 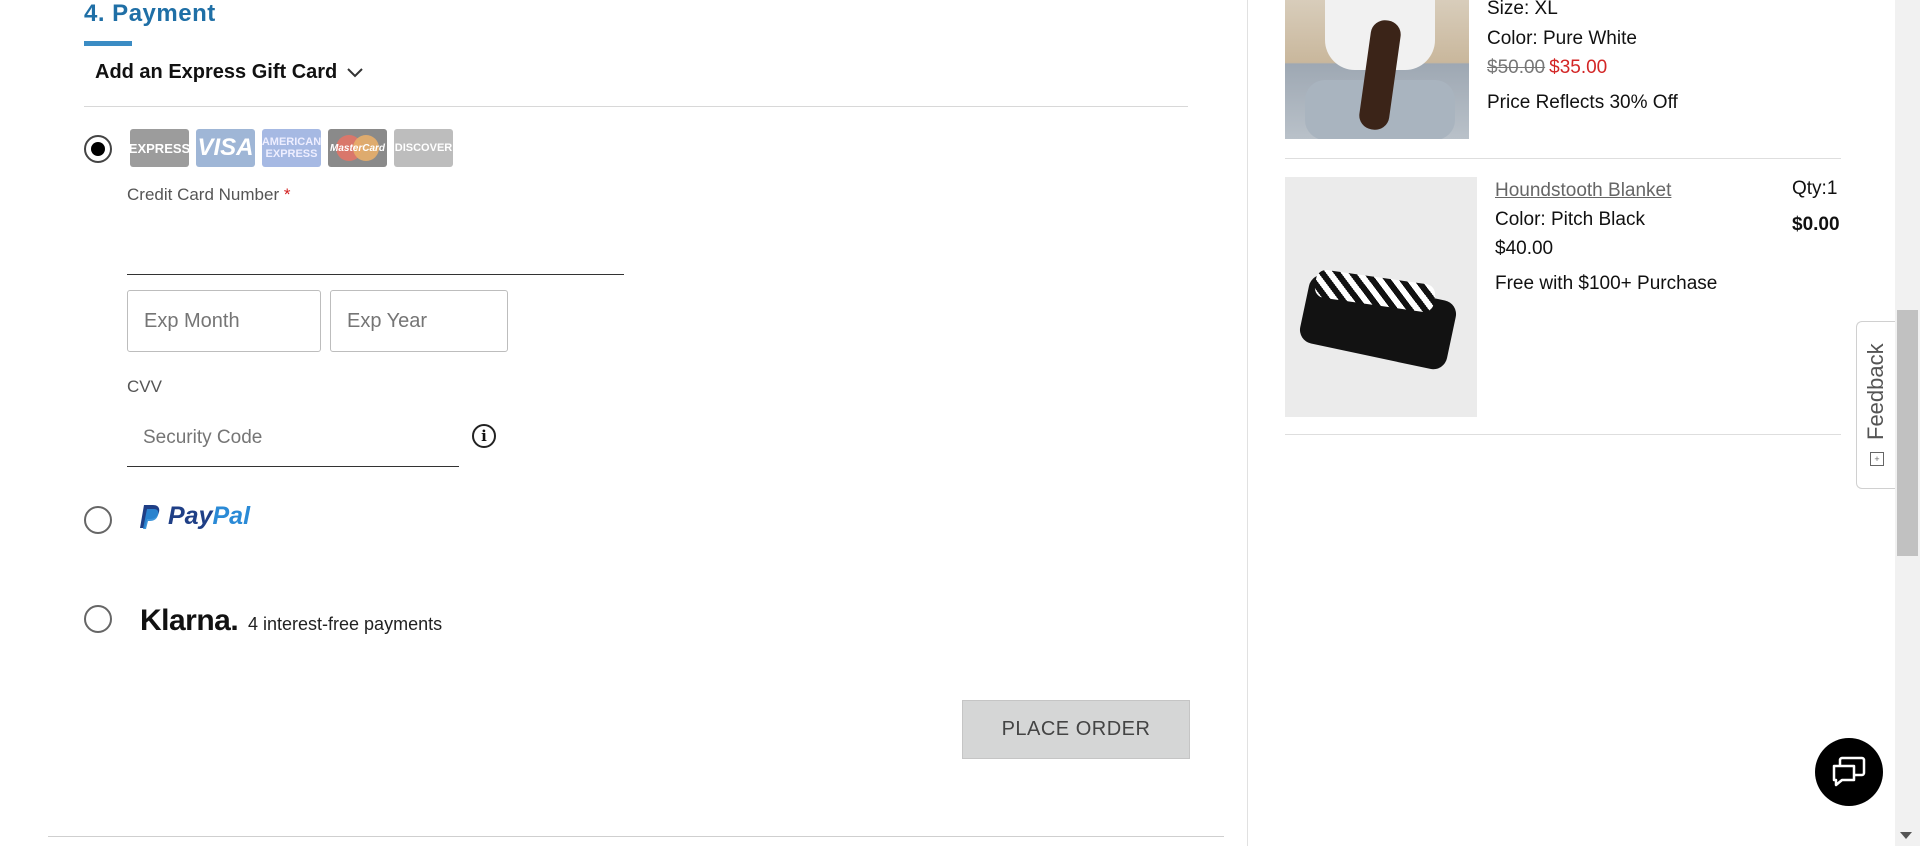 I want to click on klarna-logo: Klarna., so click(x=189, y=620).